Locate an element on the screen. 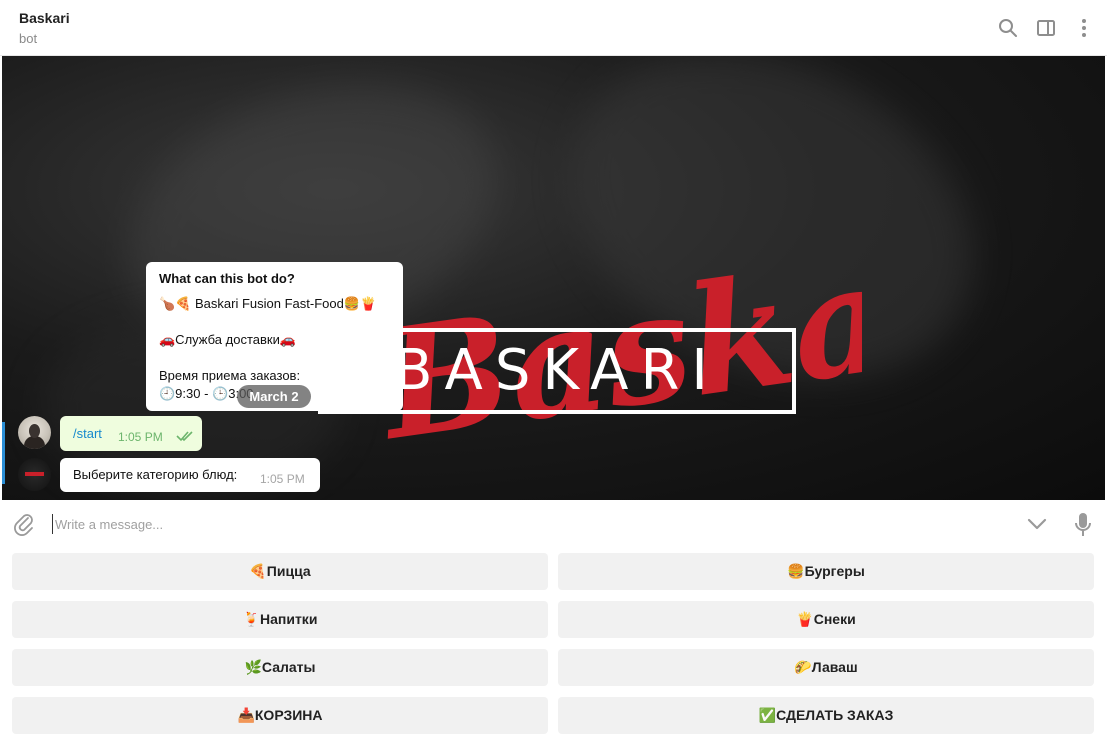  keyboard-button-pizza: 🍕Пицца is located at coordinates (280, 571).